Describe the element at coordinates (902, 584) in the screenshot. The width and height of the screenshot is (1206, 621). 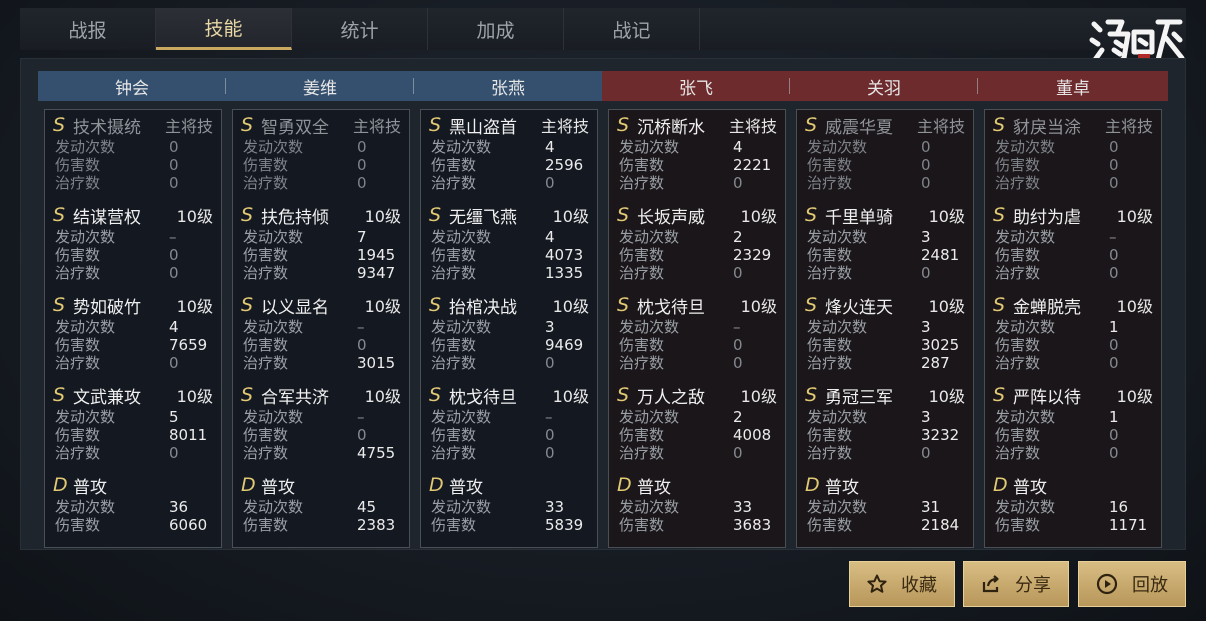
I see `favorite-button: 收藏` at that location.